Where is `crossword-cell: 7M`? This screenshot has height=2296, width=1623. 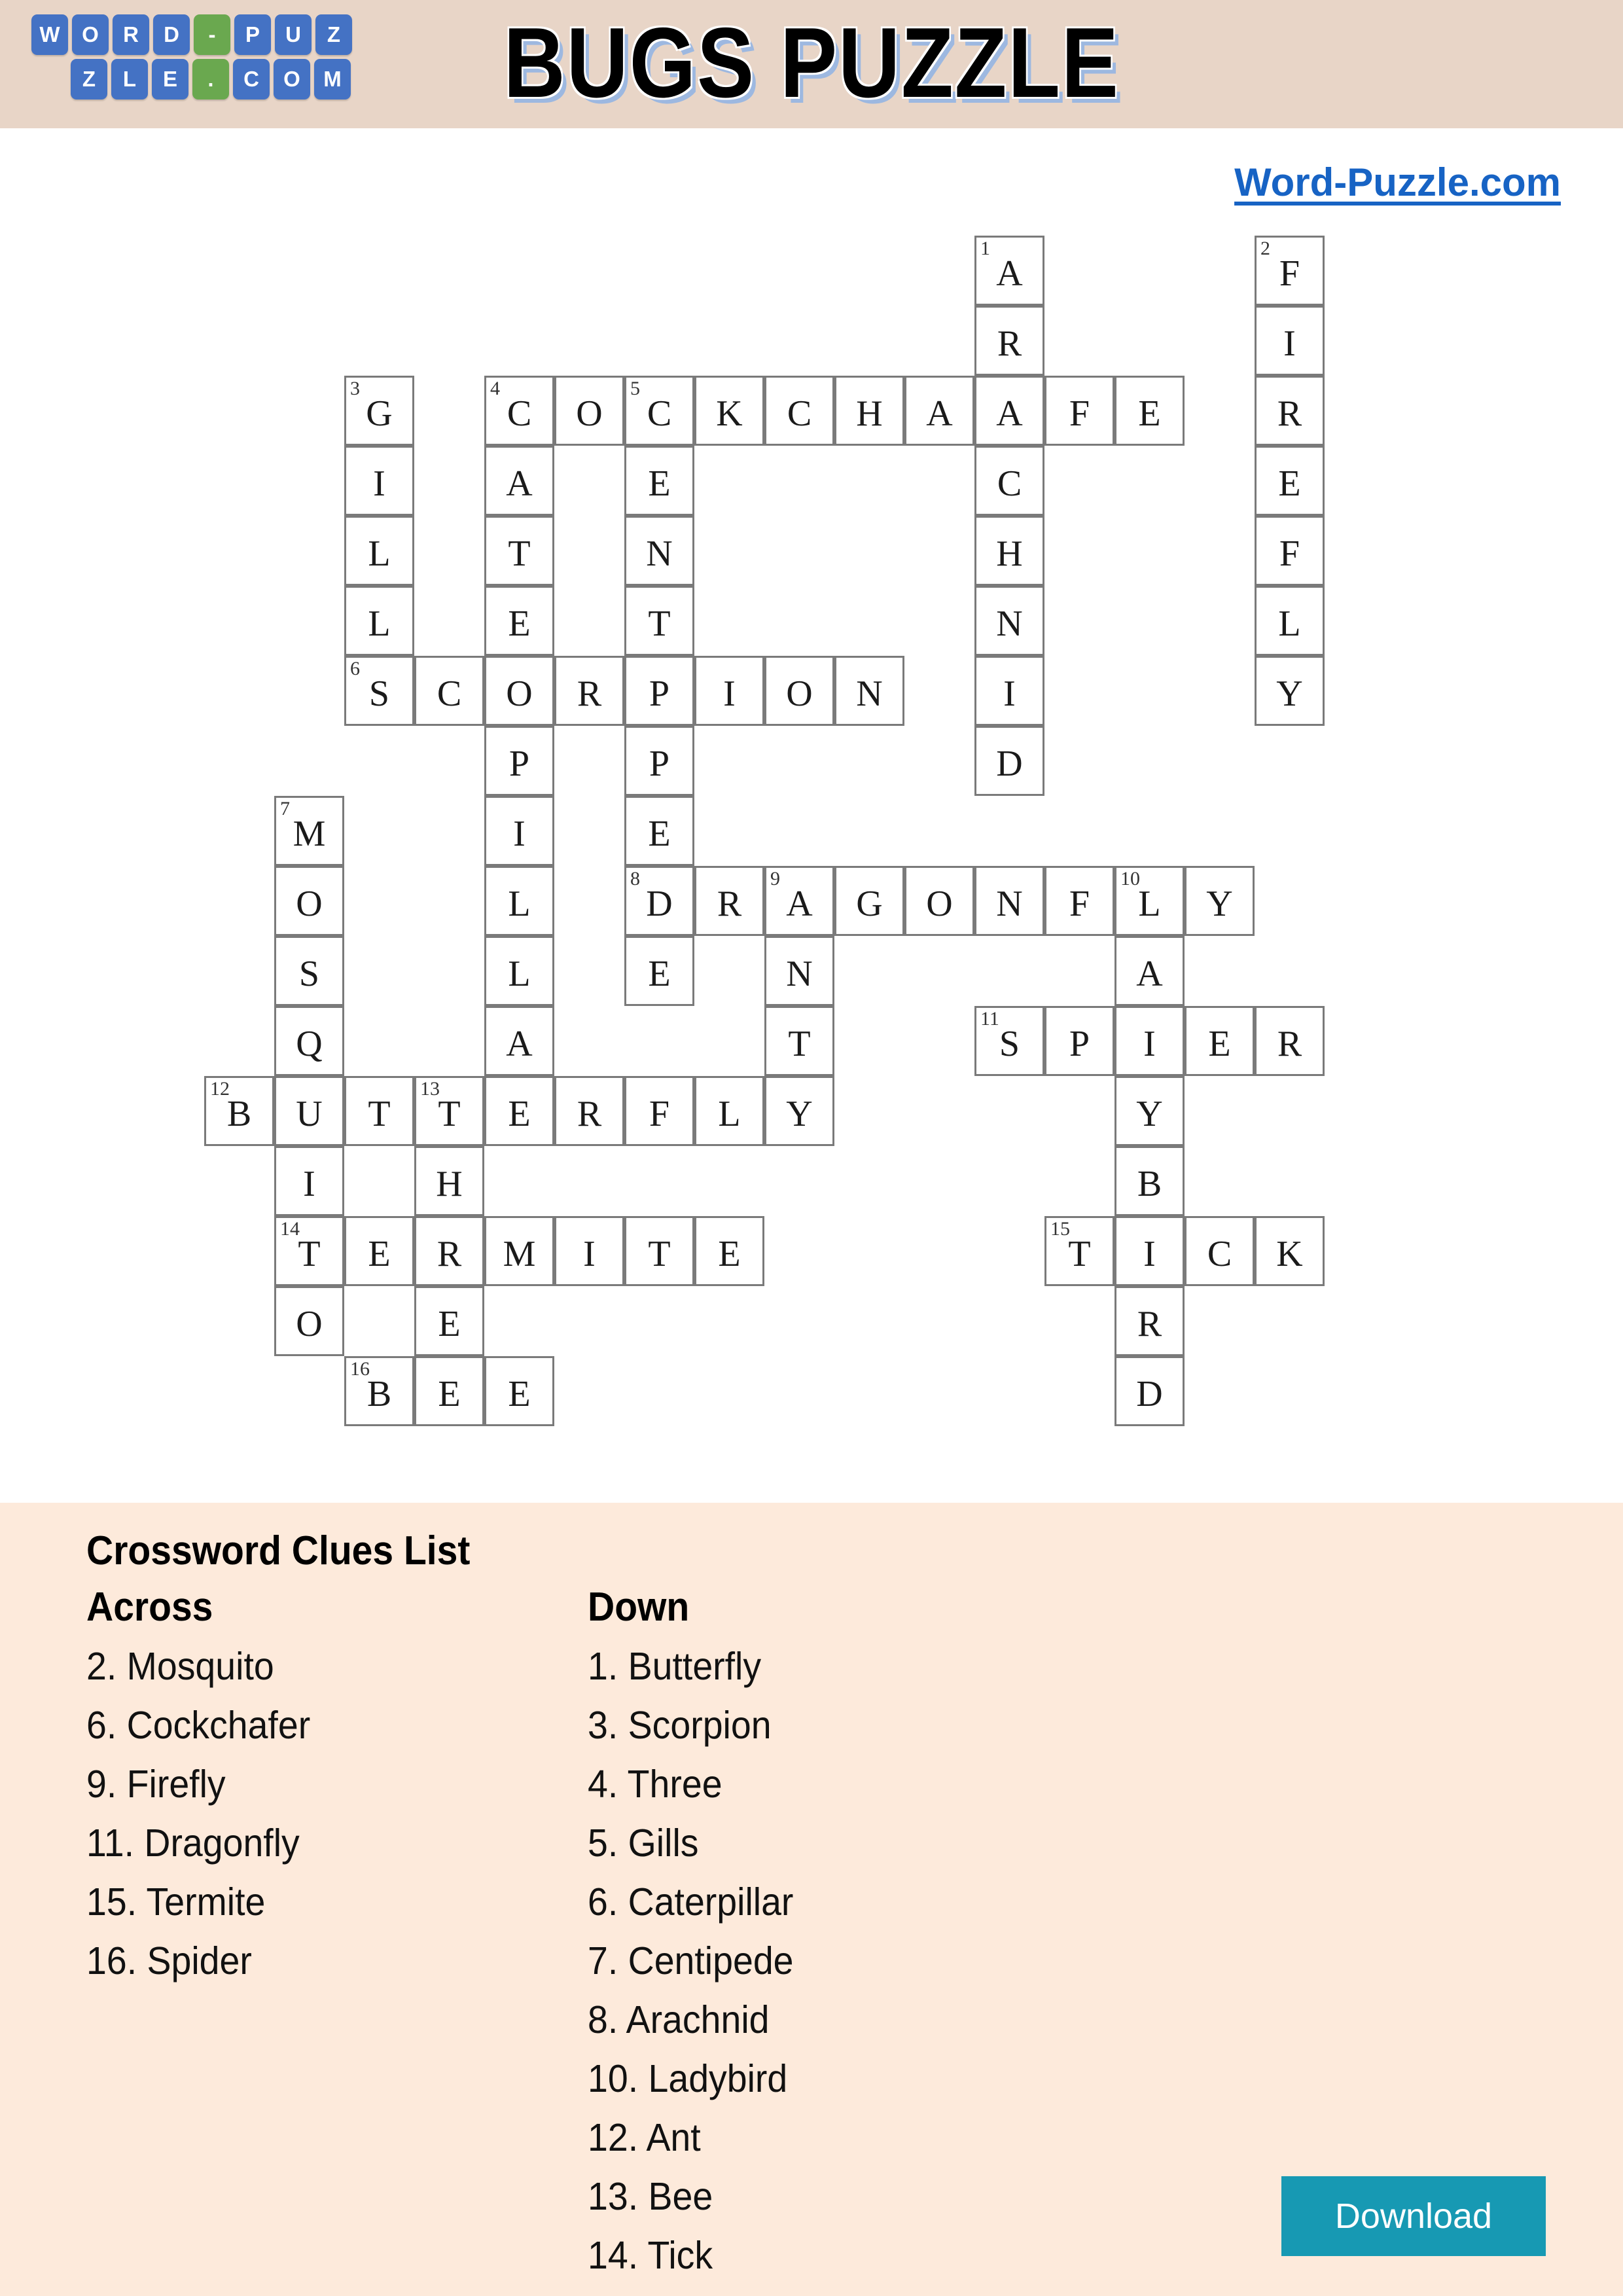
crossword-cell: 7M is located at coordinates (309, 831).